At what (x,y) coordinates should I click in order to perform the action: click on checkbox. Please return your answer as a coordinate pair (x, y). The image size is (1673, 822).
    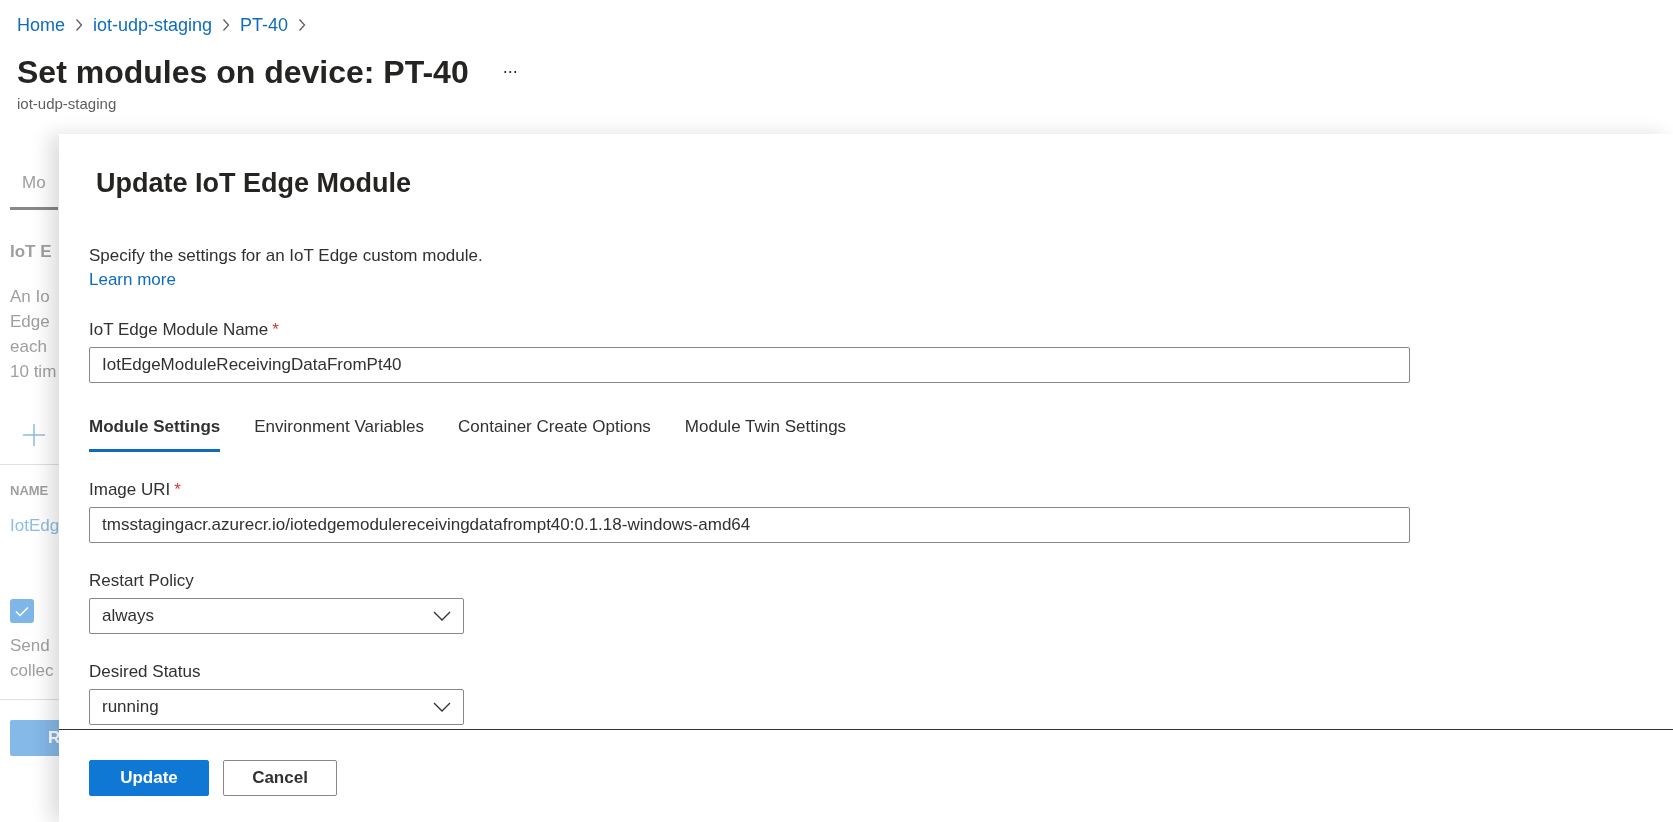
    Looking at the image, I should click on (22, 611).